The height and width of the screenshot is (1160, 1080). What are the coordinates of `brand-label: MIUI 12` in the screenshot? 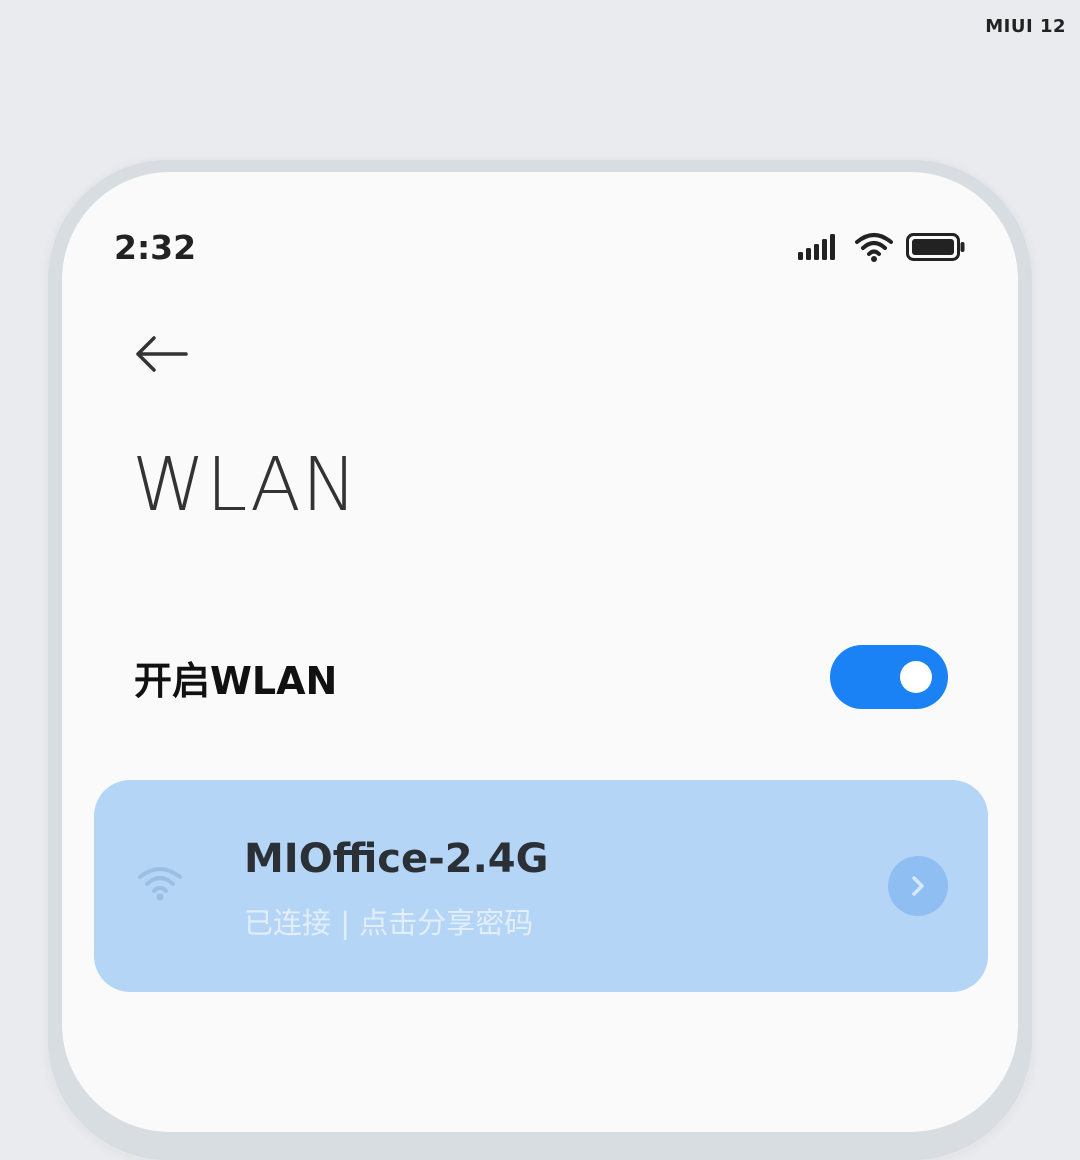 It's located at (1025, 26).